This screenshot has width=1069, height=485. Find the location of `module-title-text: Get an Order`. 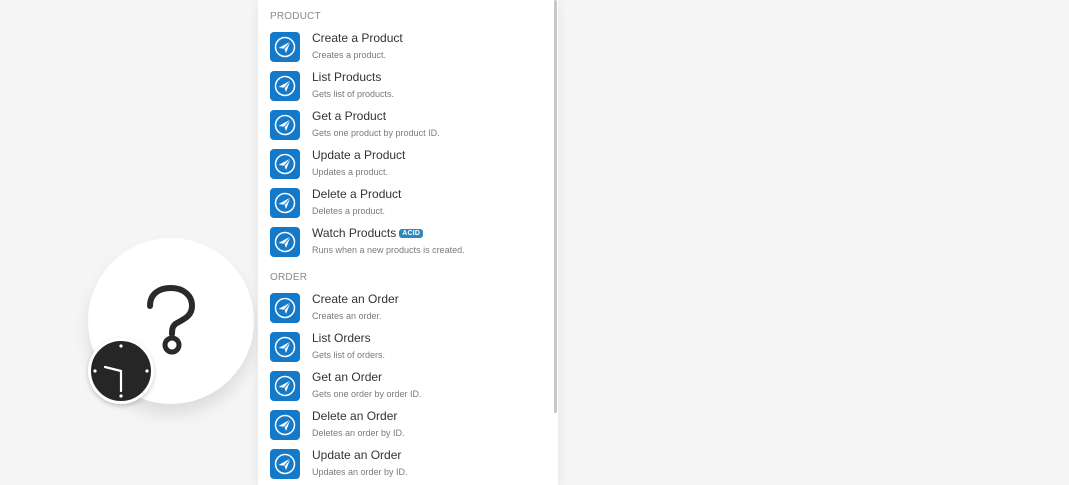

module-title-text: Get an Order is located at coordinates (347, 377).